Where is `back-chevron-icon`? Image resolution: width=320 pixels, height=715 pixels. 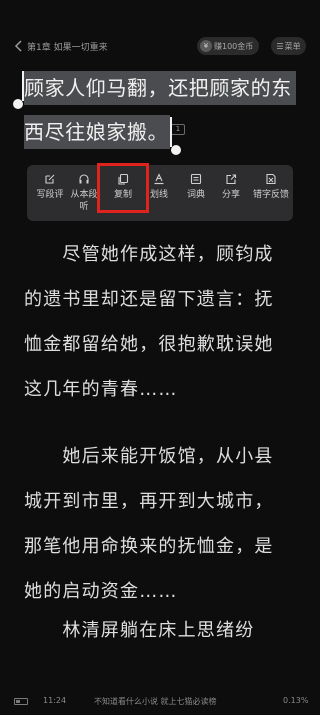 back-chevron-icon is located at coordinates (19, 46).